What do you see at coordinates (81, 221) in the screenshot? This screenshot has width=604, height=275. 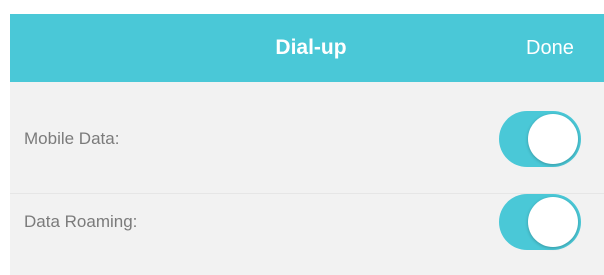 I see `data-roaming-label: Data Roaming:` at bounding box center [81, 221].